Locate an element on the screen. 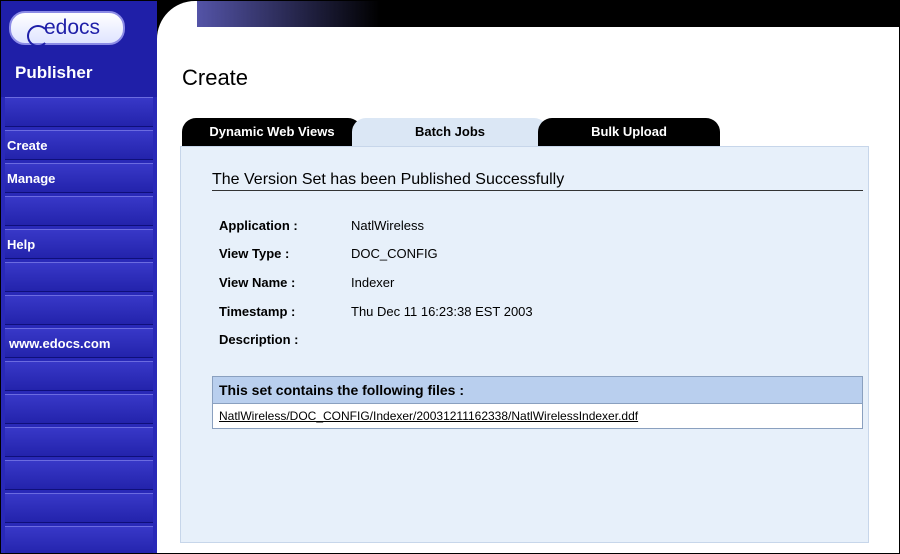  files-header: This set contains the following files : is located at coordinates (537, 390).